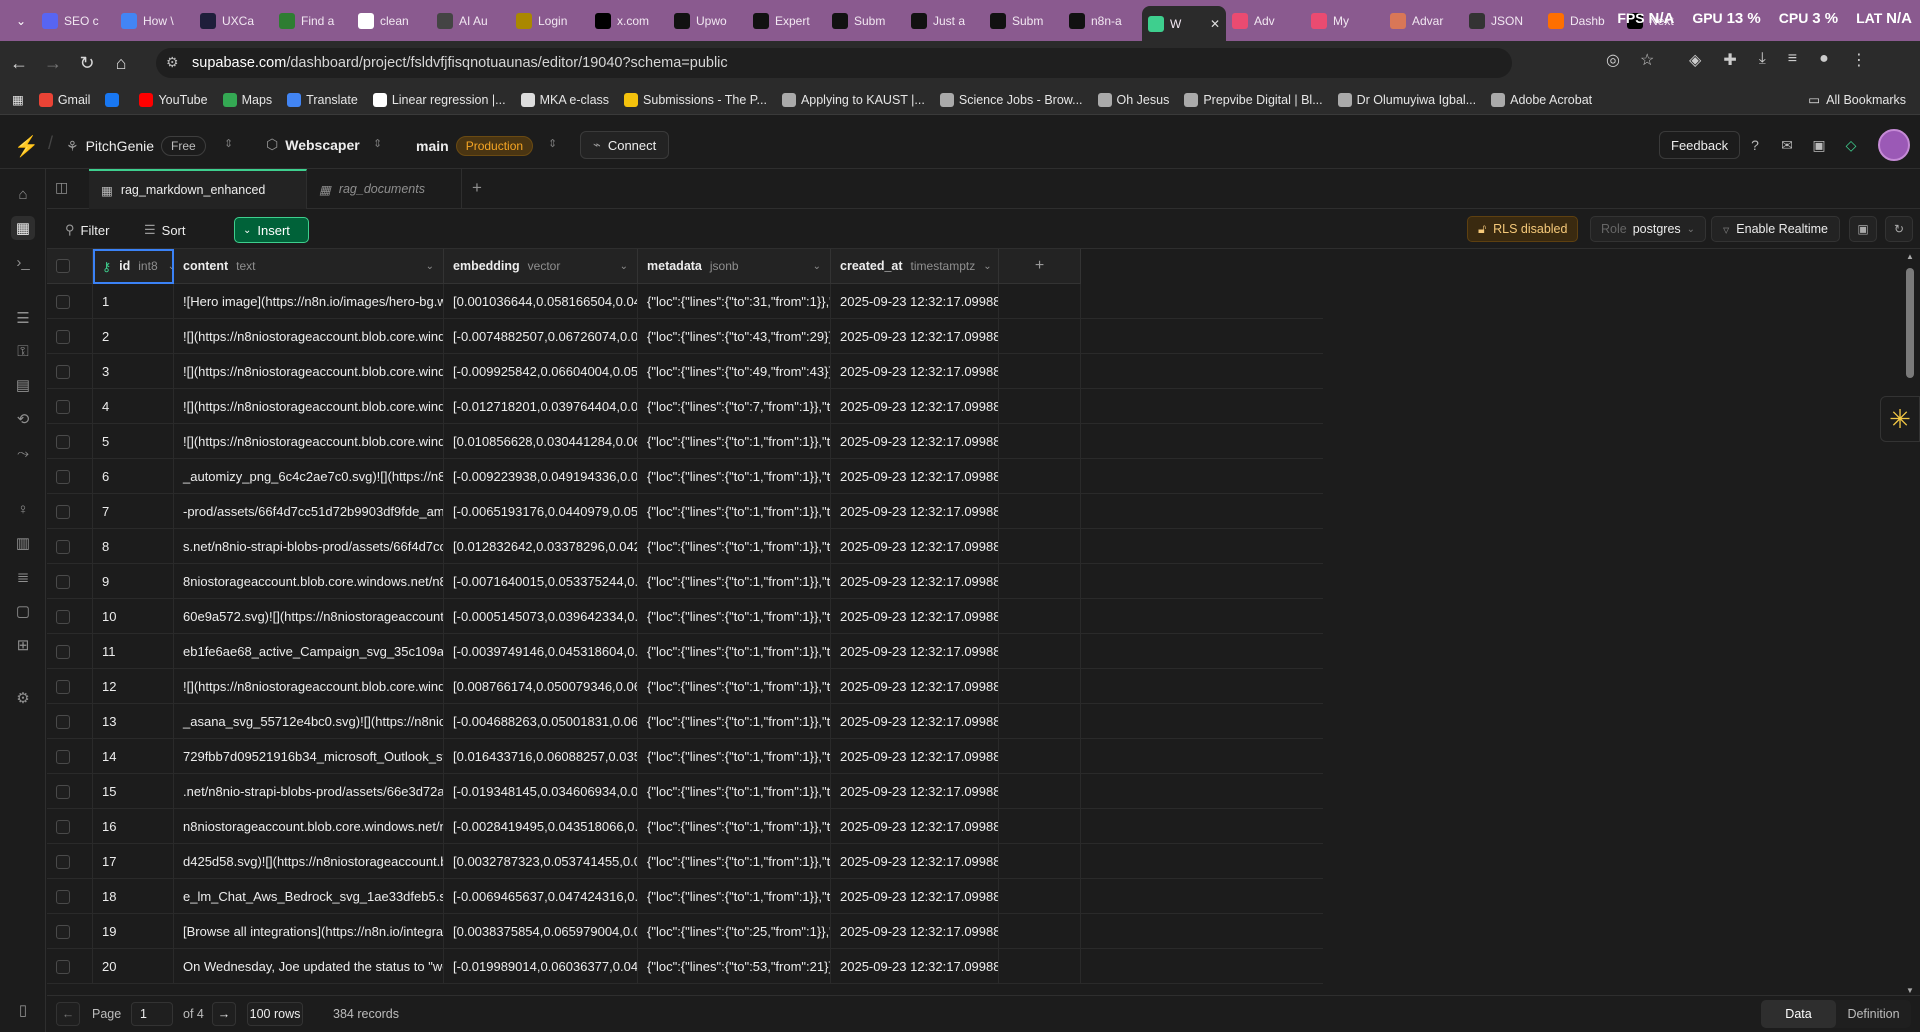 This screenshot has height=1032, width=1920. I want to click on home-nav-icon: ⌂, so click(23, 194).